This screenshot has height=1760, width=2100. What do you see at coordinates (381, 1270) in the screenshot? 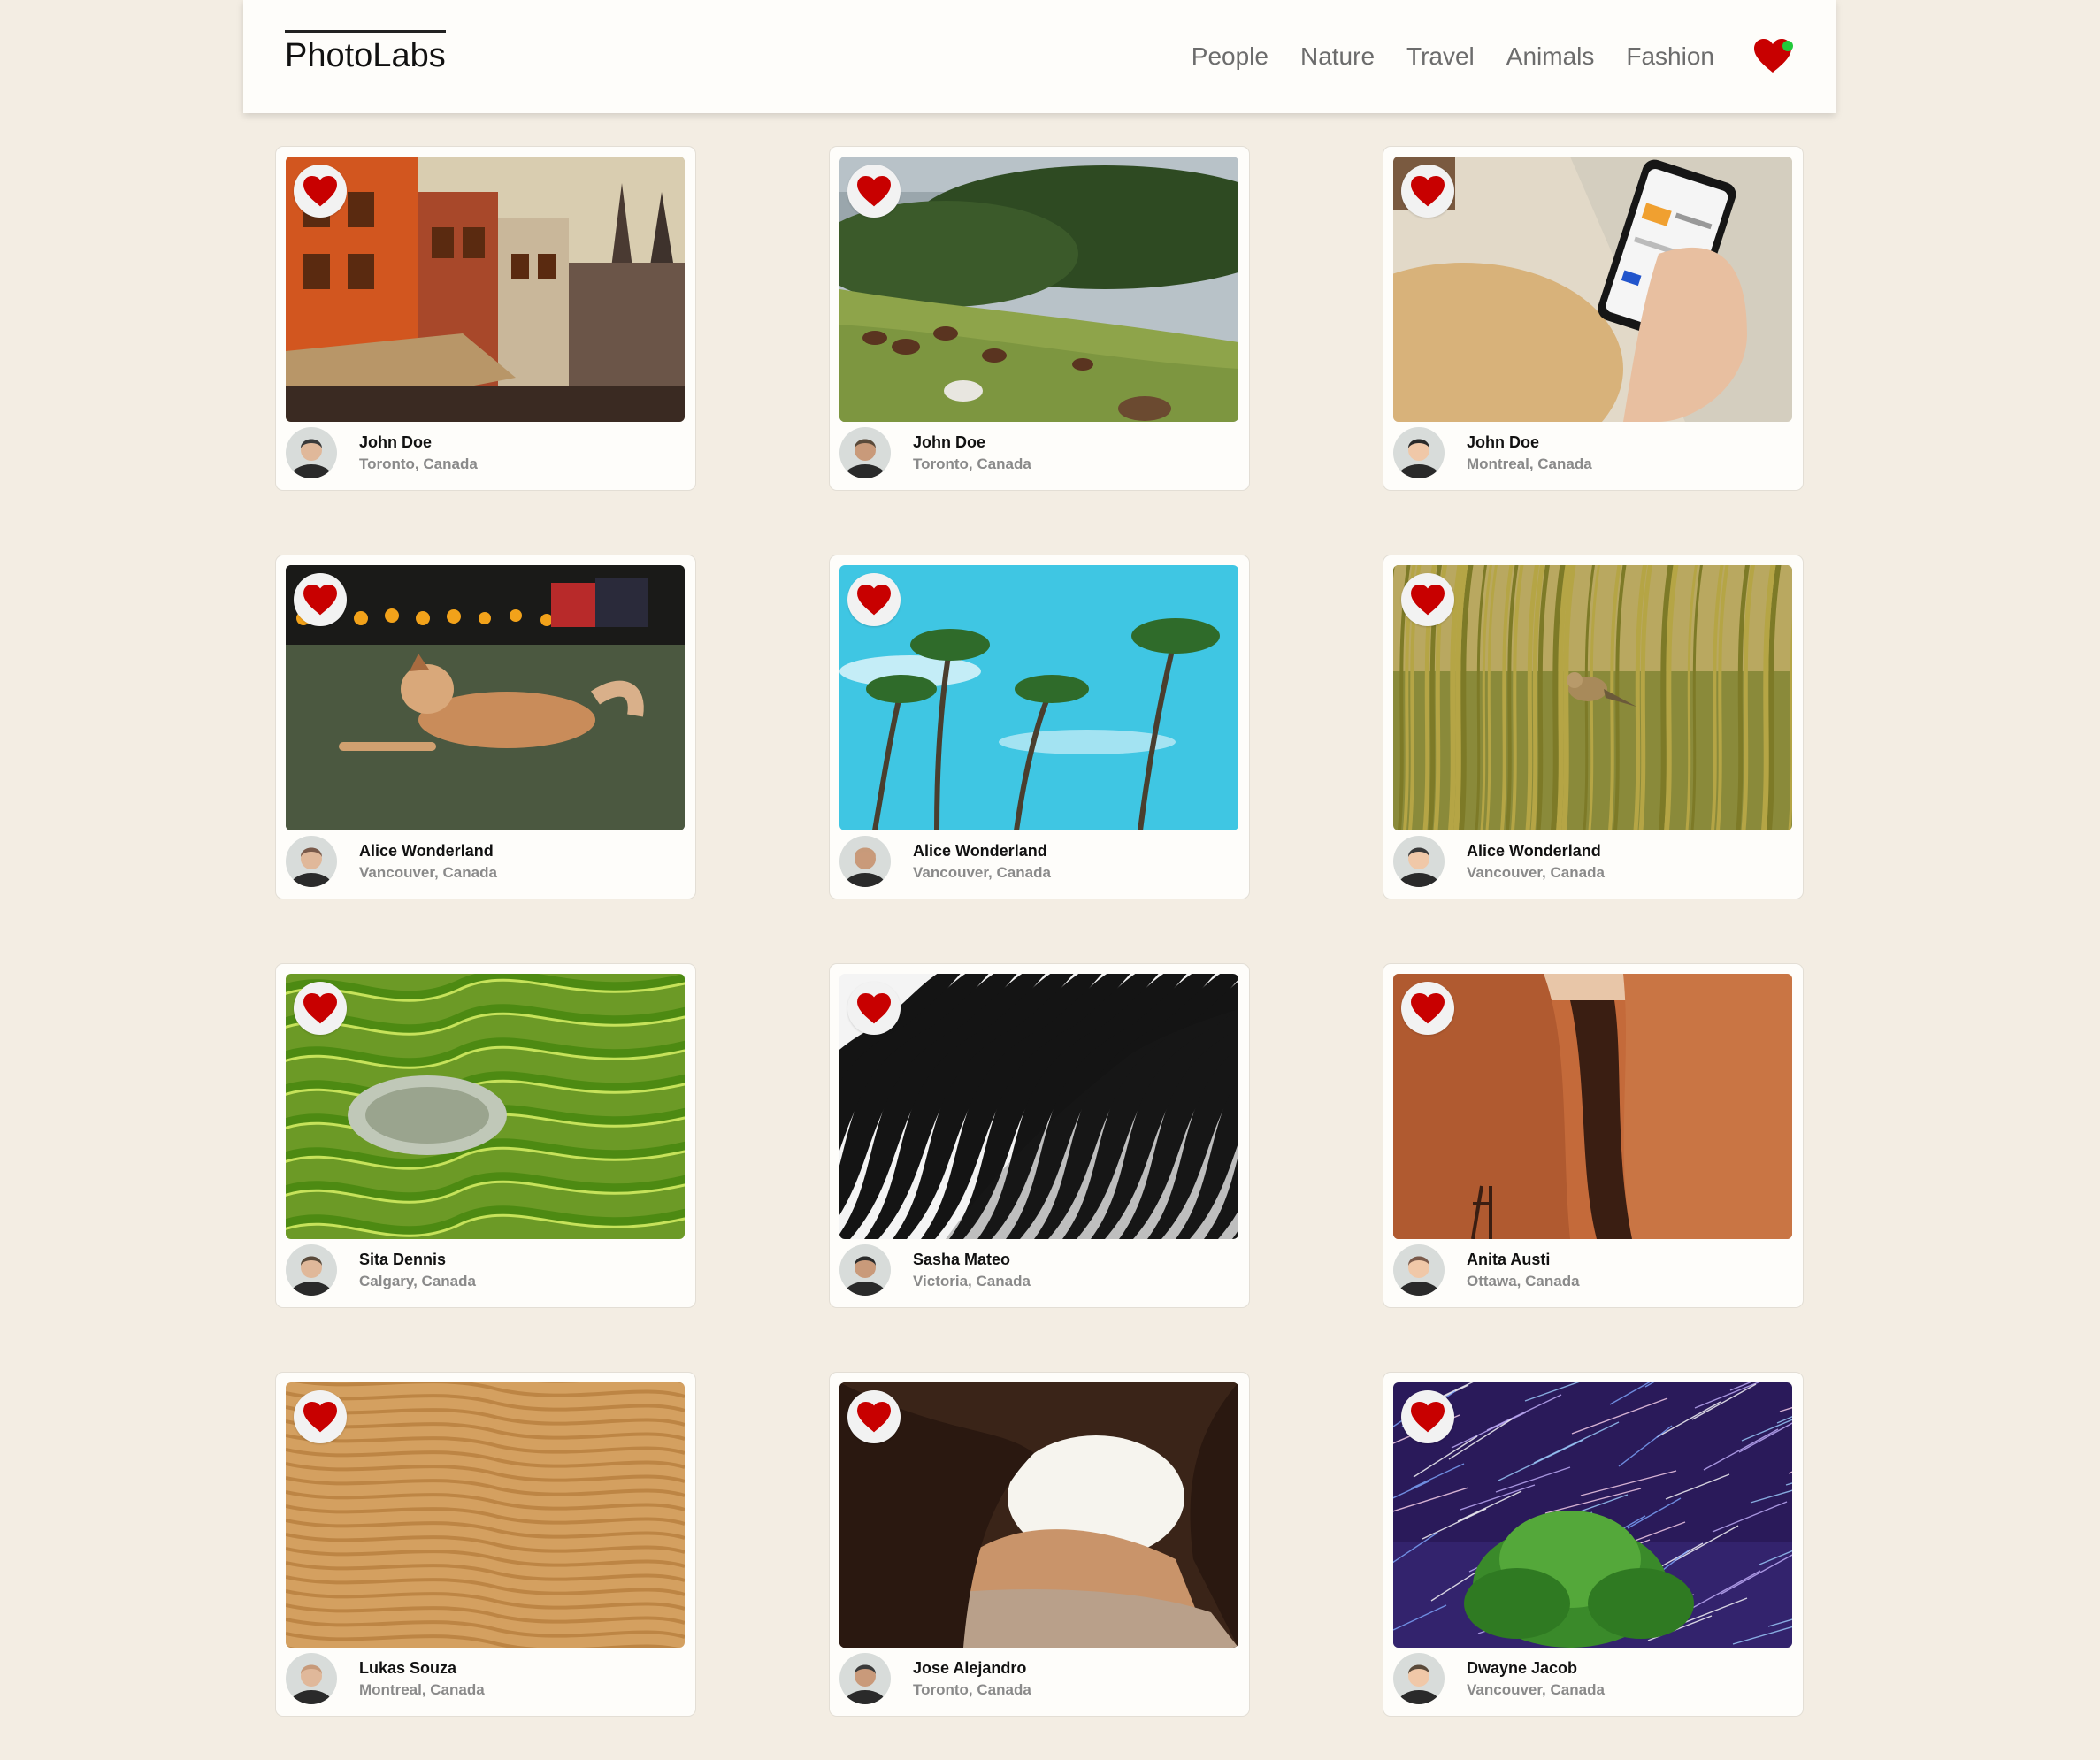
I see `photo-details: Sita Dennis Calgary, Canada` at bounding box center [381, 1270].